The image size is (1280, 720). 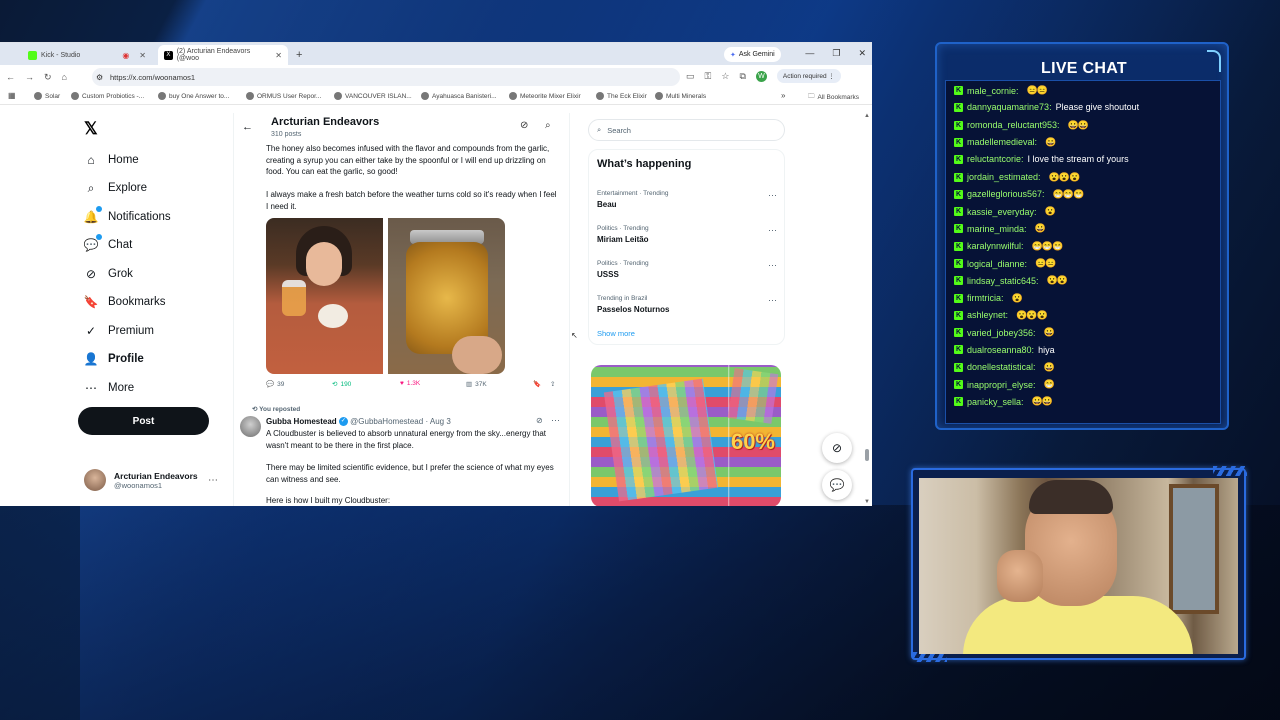 What do you see at coordinates (867, 455) in the screenshot?
I see `scrollbar-thumb` at bounding box center [867, 455].